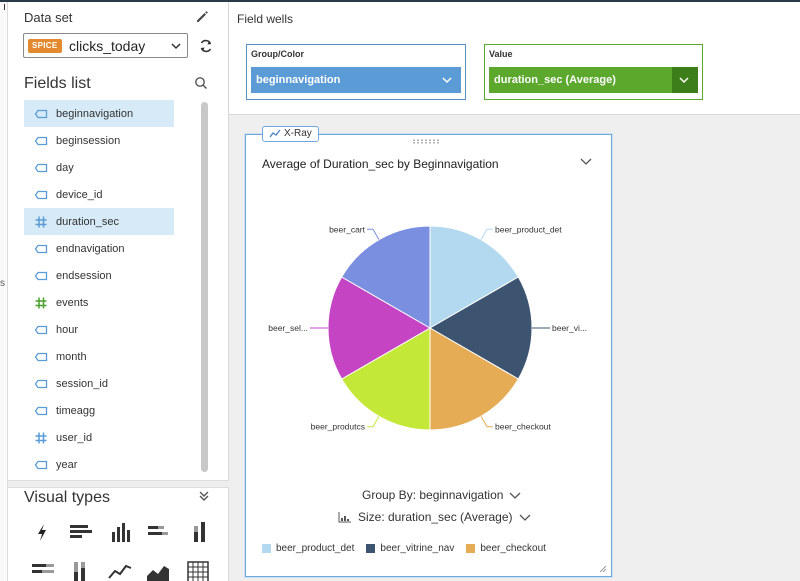 Image resolution: width=800 pixels, height=581 pixels. I want to click on field-item: beginsession, so click(99, 140).